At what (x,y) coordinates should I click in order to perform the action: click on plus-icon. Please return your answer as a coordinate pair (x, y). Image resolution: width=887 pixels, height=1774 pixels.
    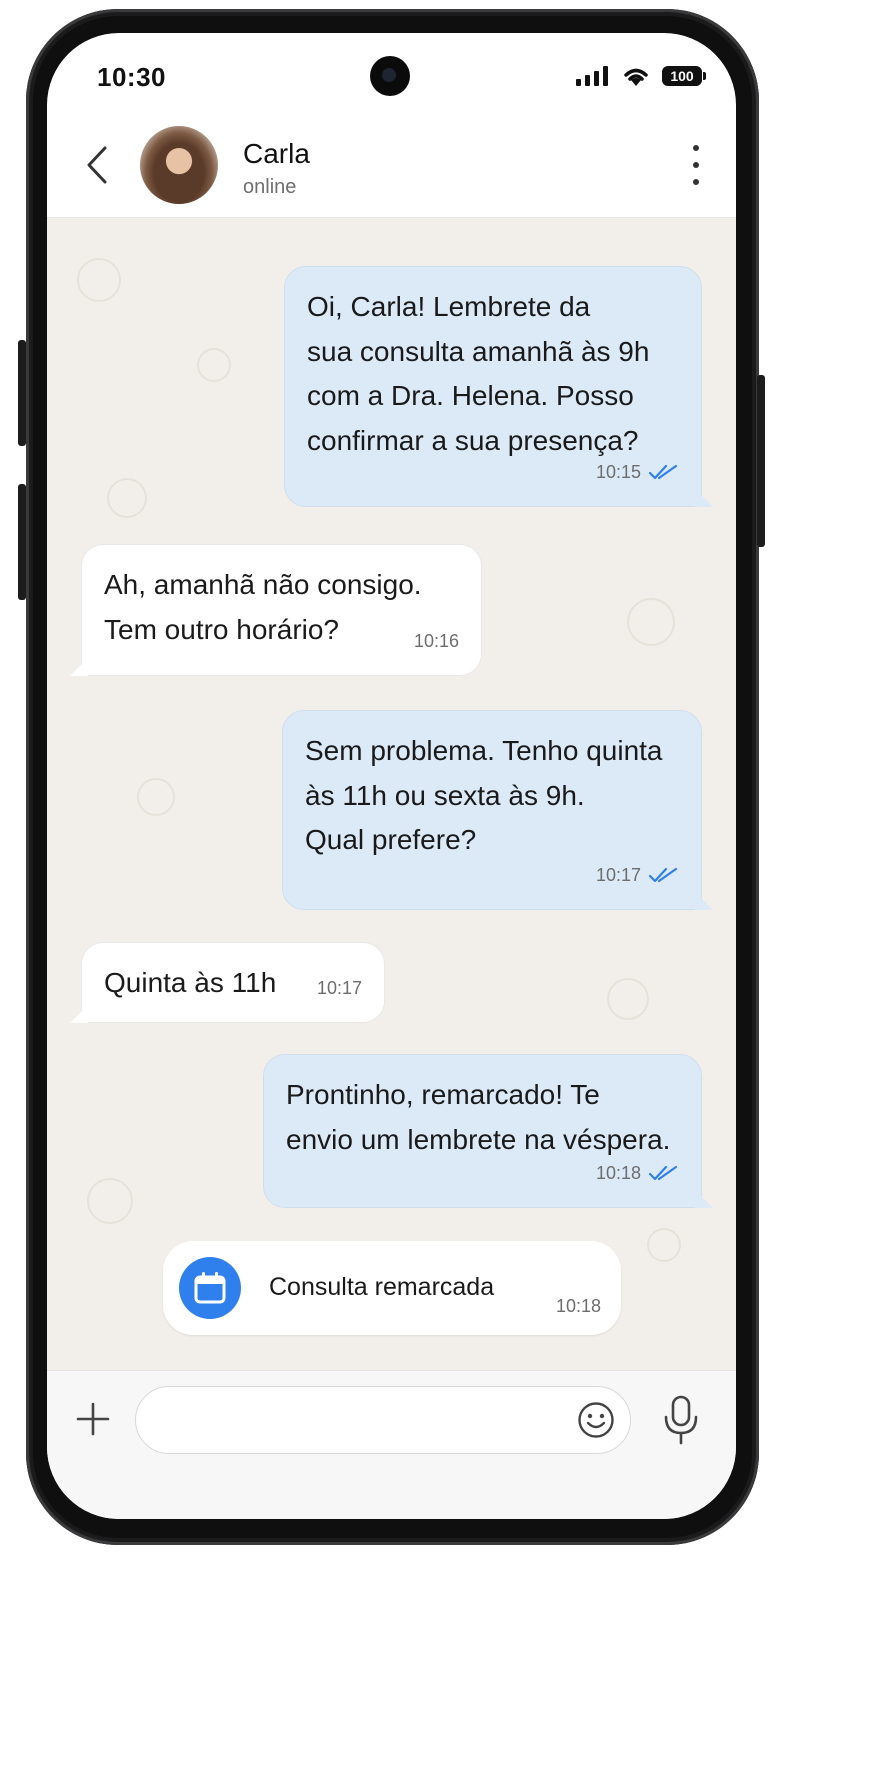
    Looking at the image, I should click on (93, 1419).